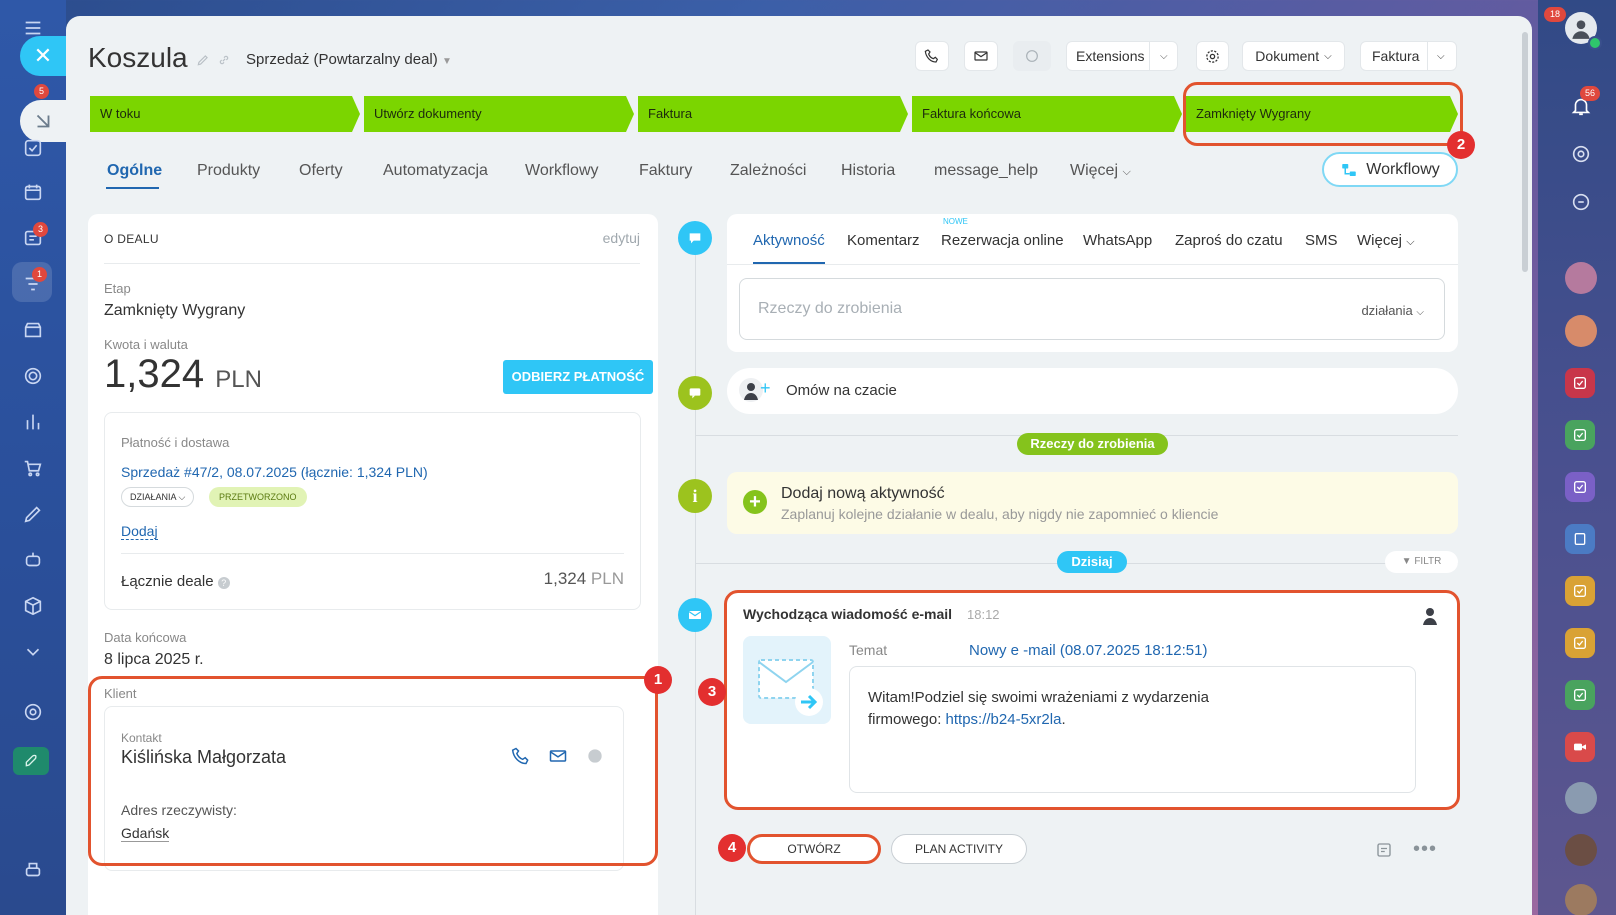  I want to click on robot-icon, so click(33, 560).